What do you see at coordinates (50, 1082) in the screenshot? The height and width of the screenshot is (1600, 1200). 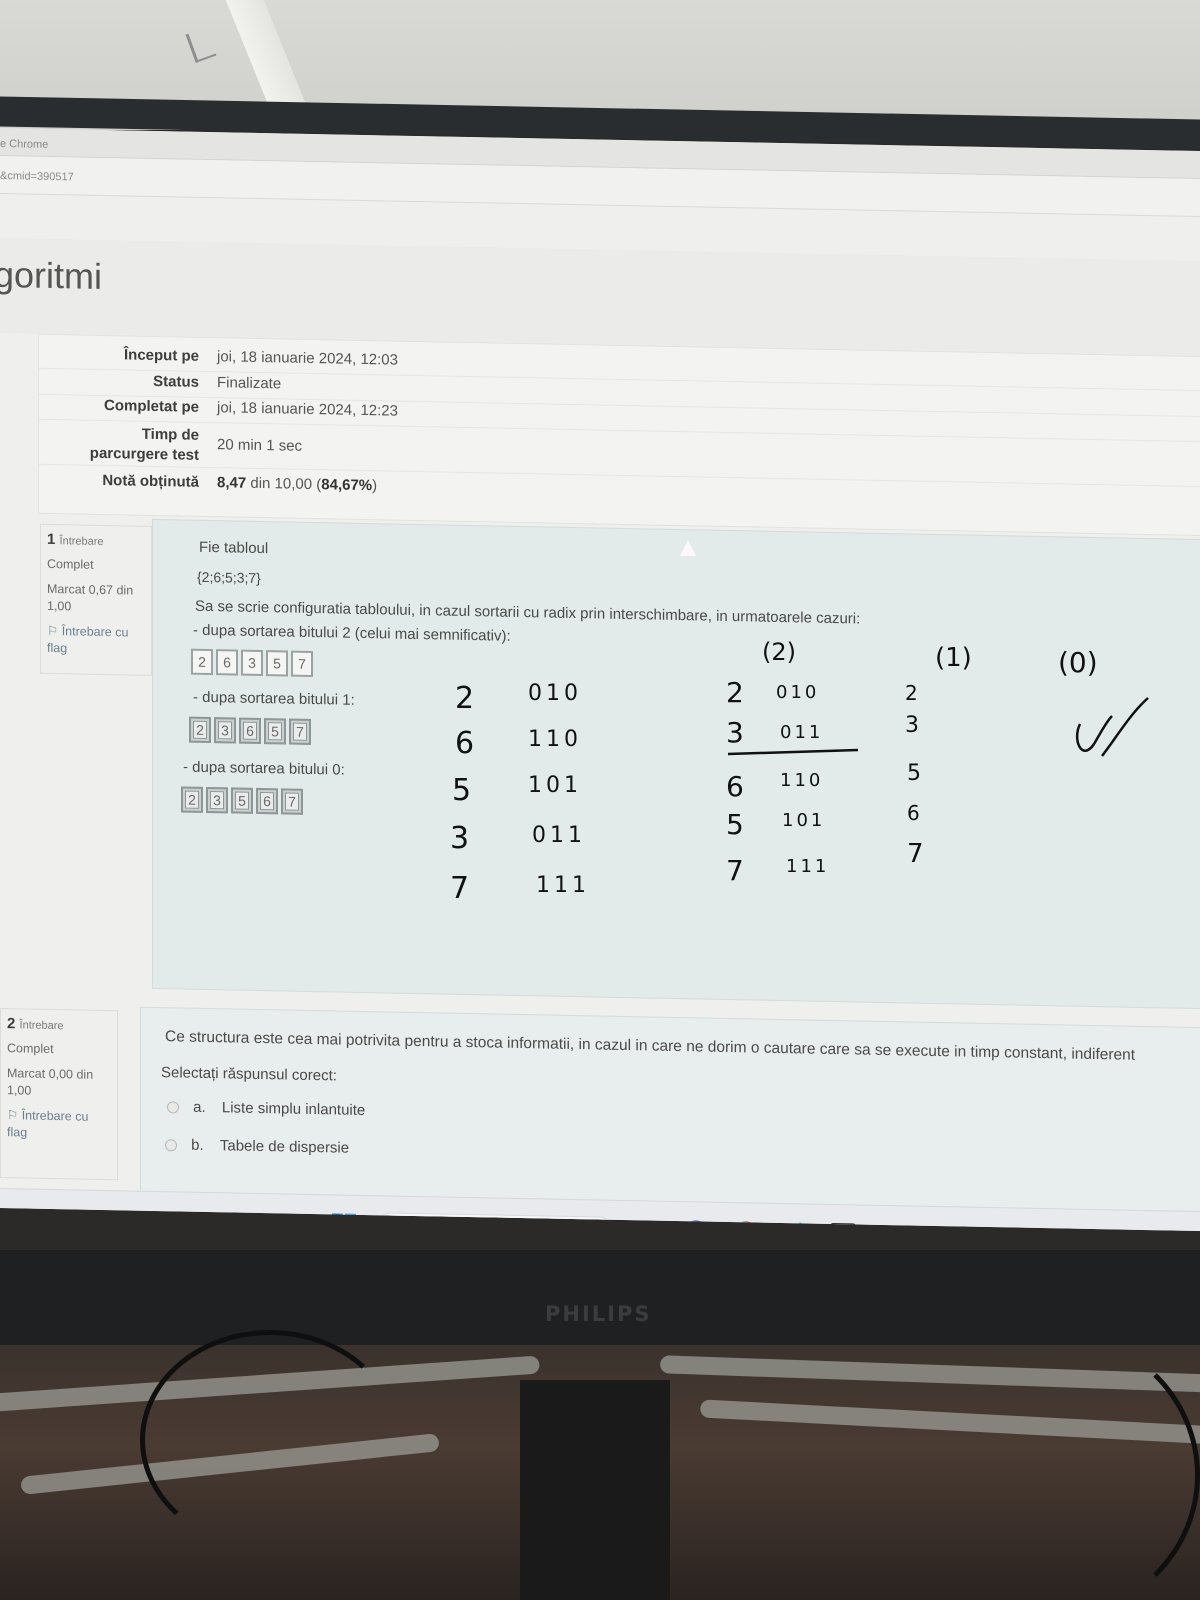 I see `question-mark: Marcat 0,00 din 1,00` at bounding box center [50, 1082].